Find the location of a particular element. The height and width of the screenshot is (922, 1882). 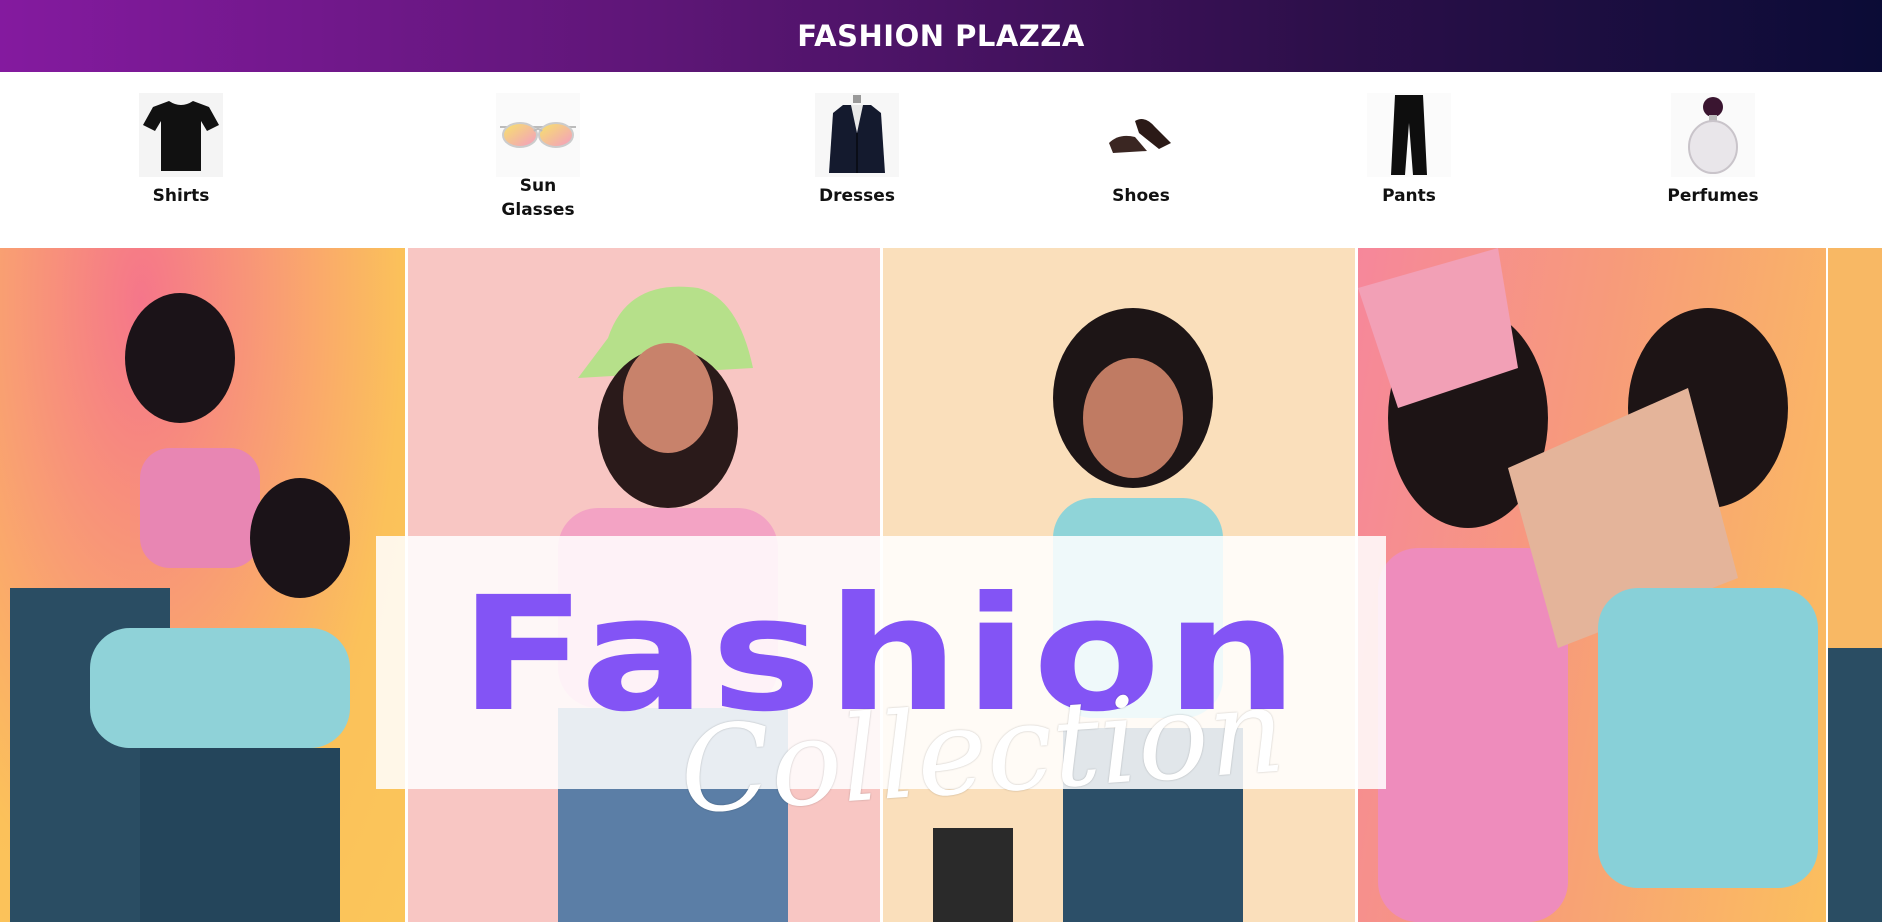

loafers-icon is located at coordinates (1141, 135).